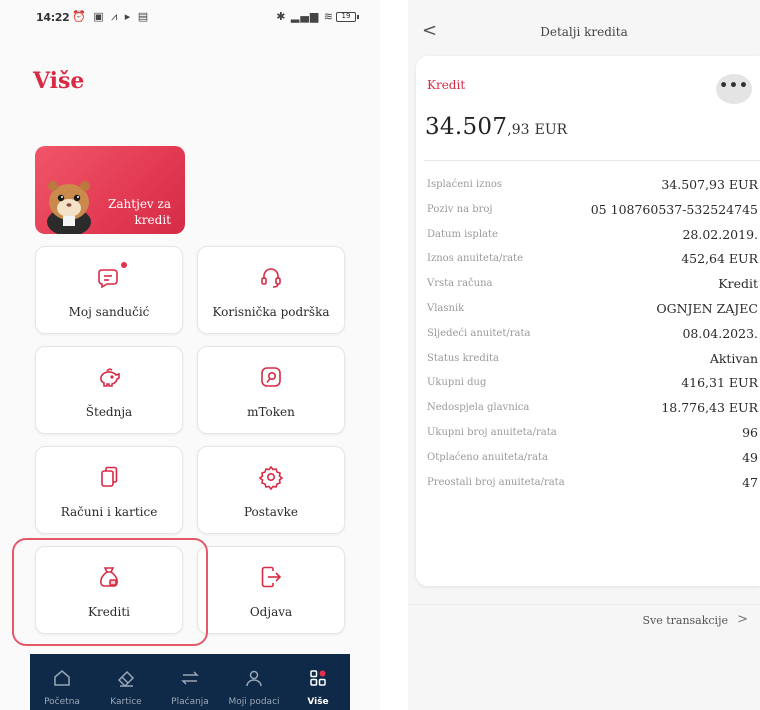  I want to click on notification-icons: ⏰ ▣ ⩘ ▸ ▤, so click(111, 16).